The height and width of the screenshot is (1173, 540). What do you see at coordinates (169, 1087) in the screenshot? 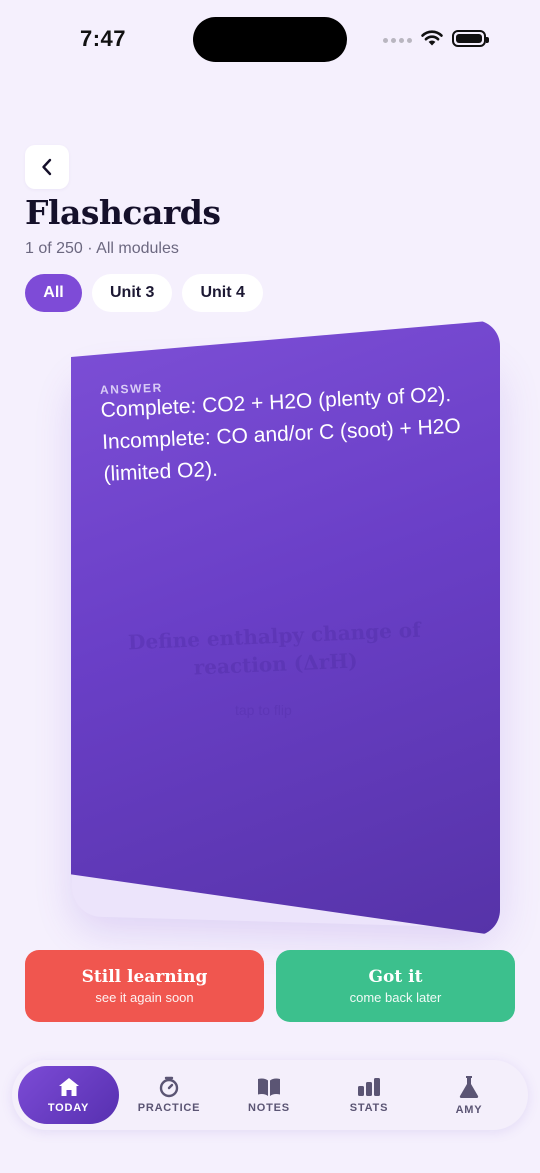
I see `timer-icon` at bounding box center [169, 1087].